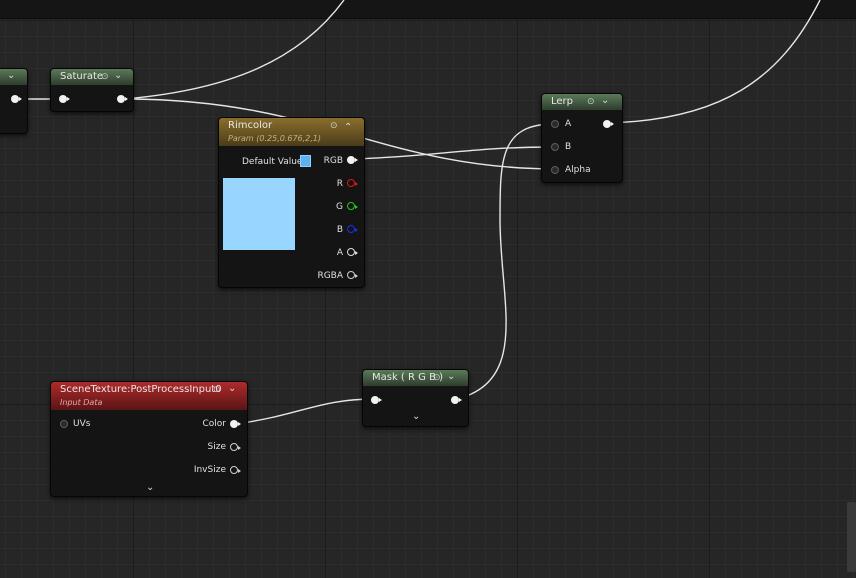  I want to click on output-pin-size, so click(235, 447).